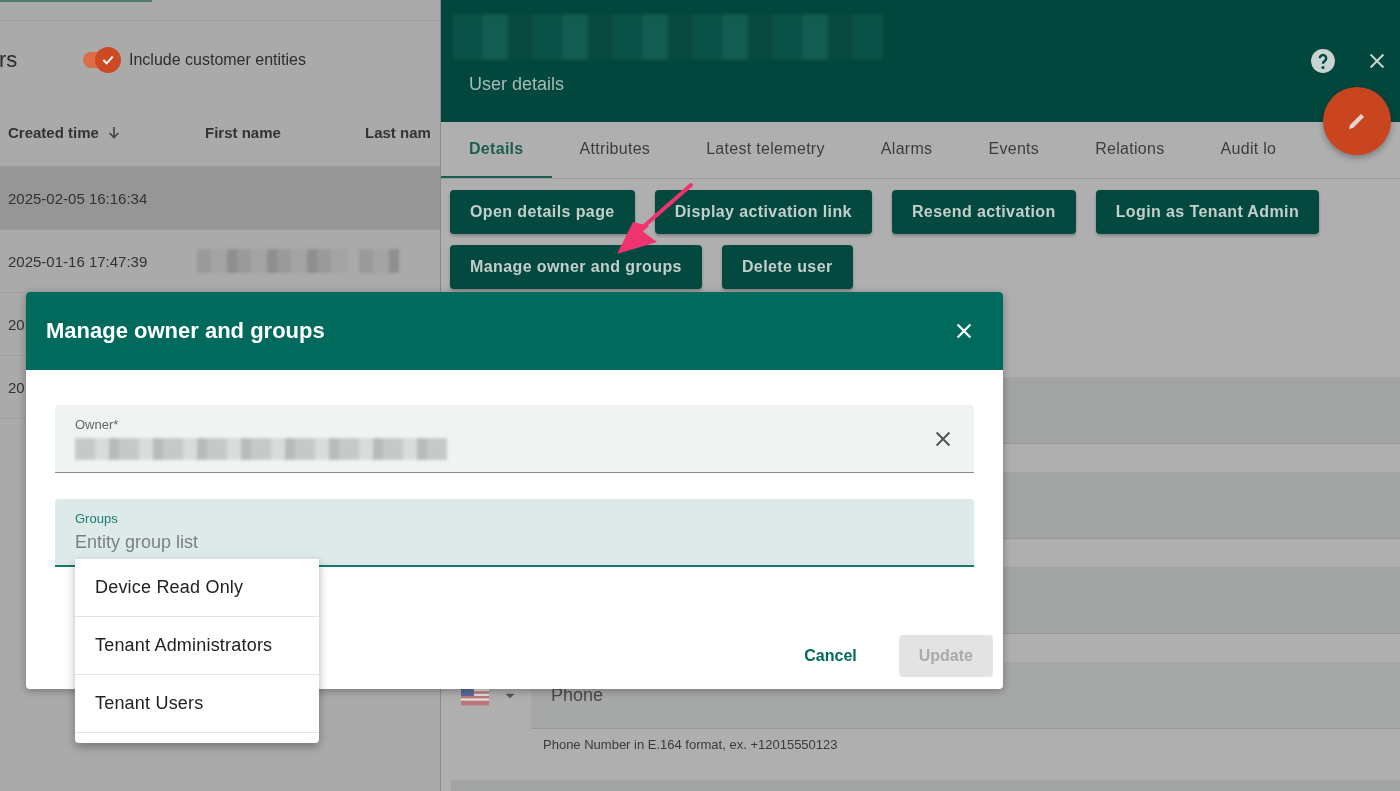  What do you see at coordinates (97, 424) in the screenshot?
I see `field-label: Owner*` at bounding box center [97, 424].